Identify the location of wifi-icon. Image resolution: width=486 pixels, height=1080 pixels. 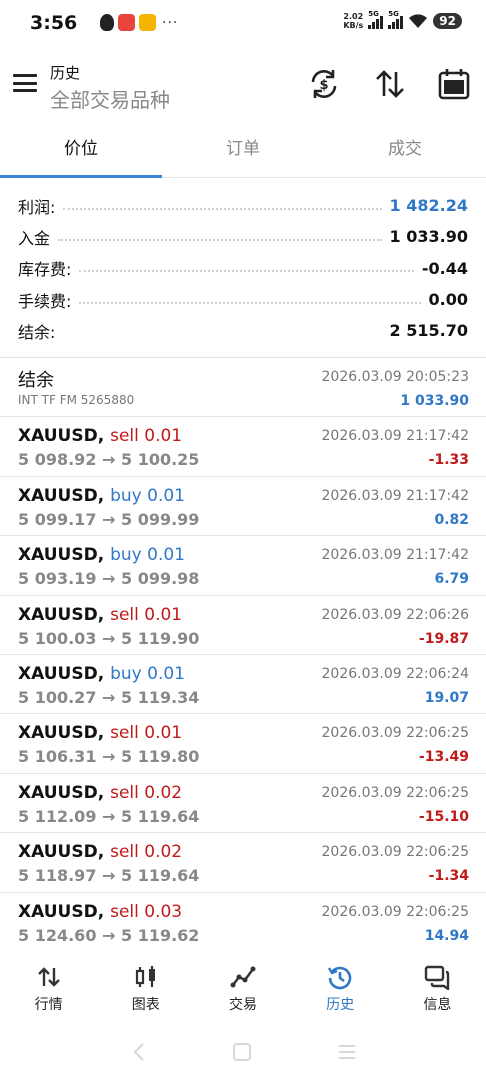
(418, 21).